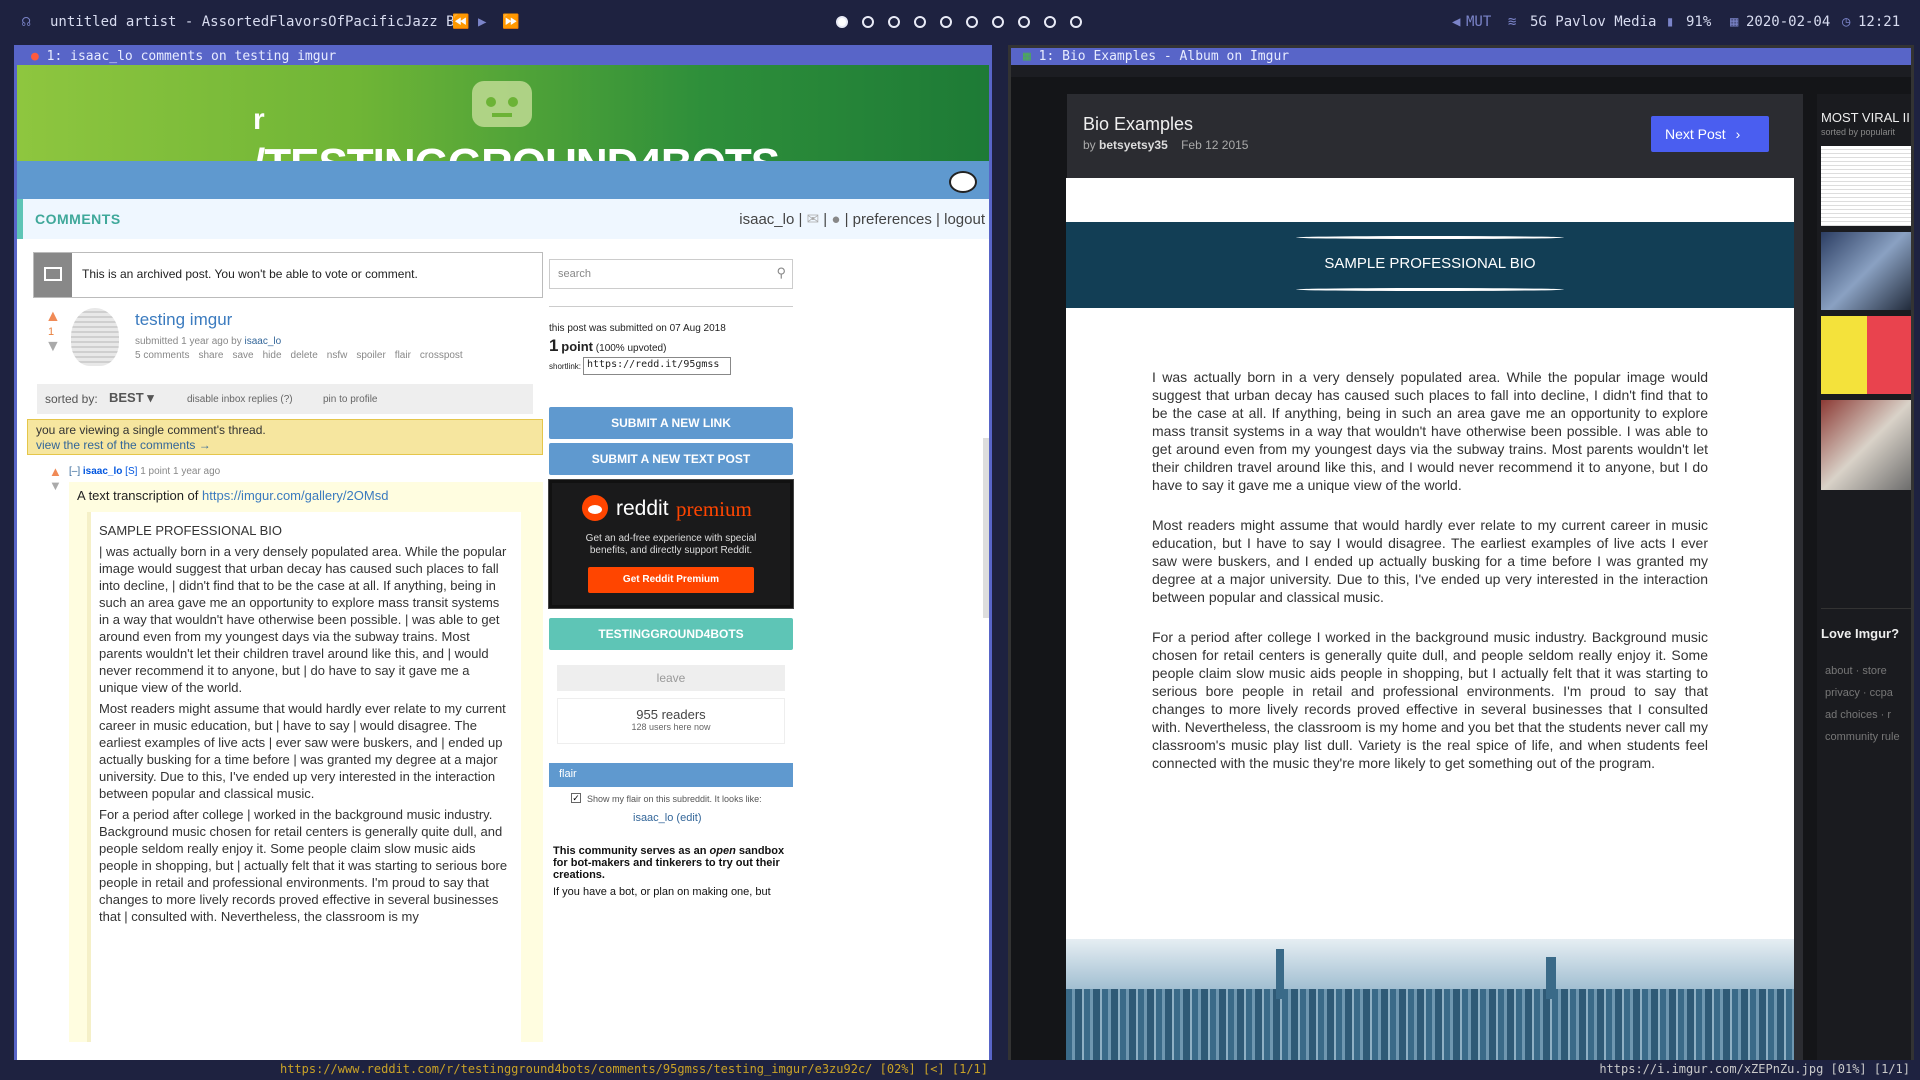  Describe the element at coordinates (671, 580) in the screenshot. I see `get-premium-button: Get Reddit Premium` at that location.